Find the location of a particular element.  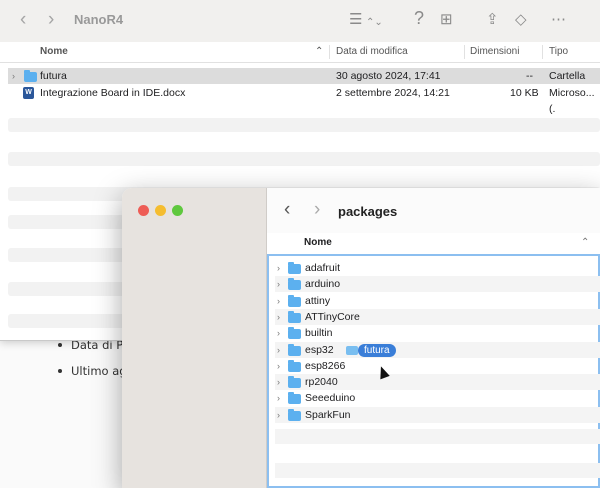

folder-row-arduino: › arduino is located at coordinates (437, 284).